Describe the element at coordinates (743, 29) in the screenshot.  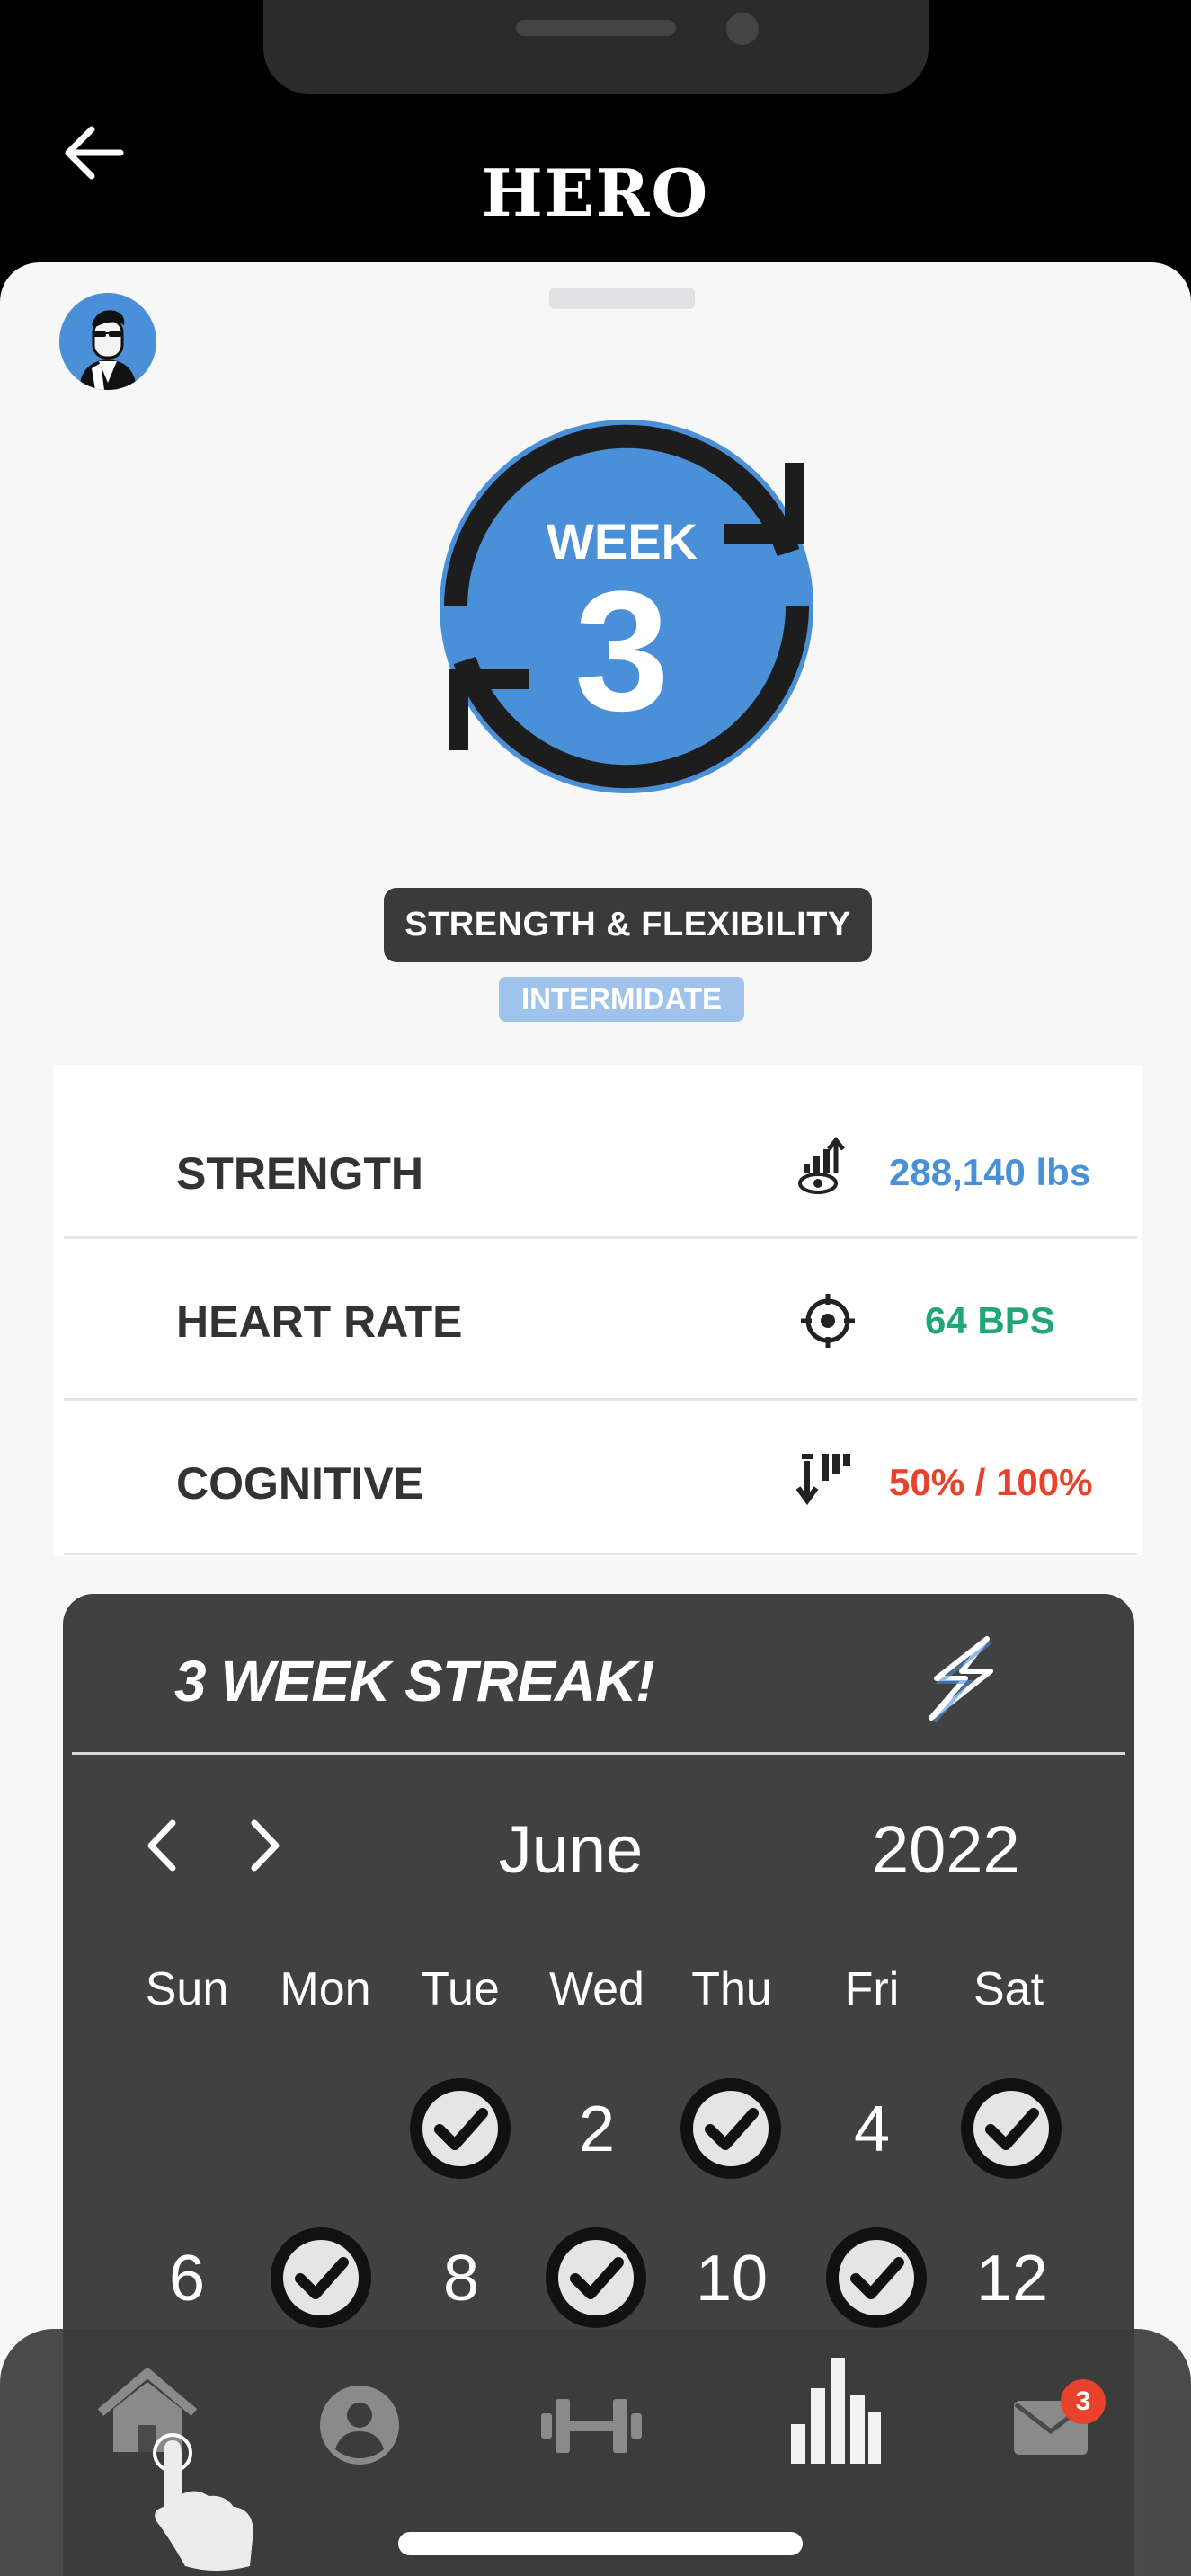
I see `device-camera` at that location.